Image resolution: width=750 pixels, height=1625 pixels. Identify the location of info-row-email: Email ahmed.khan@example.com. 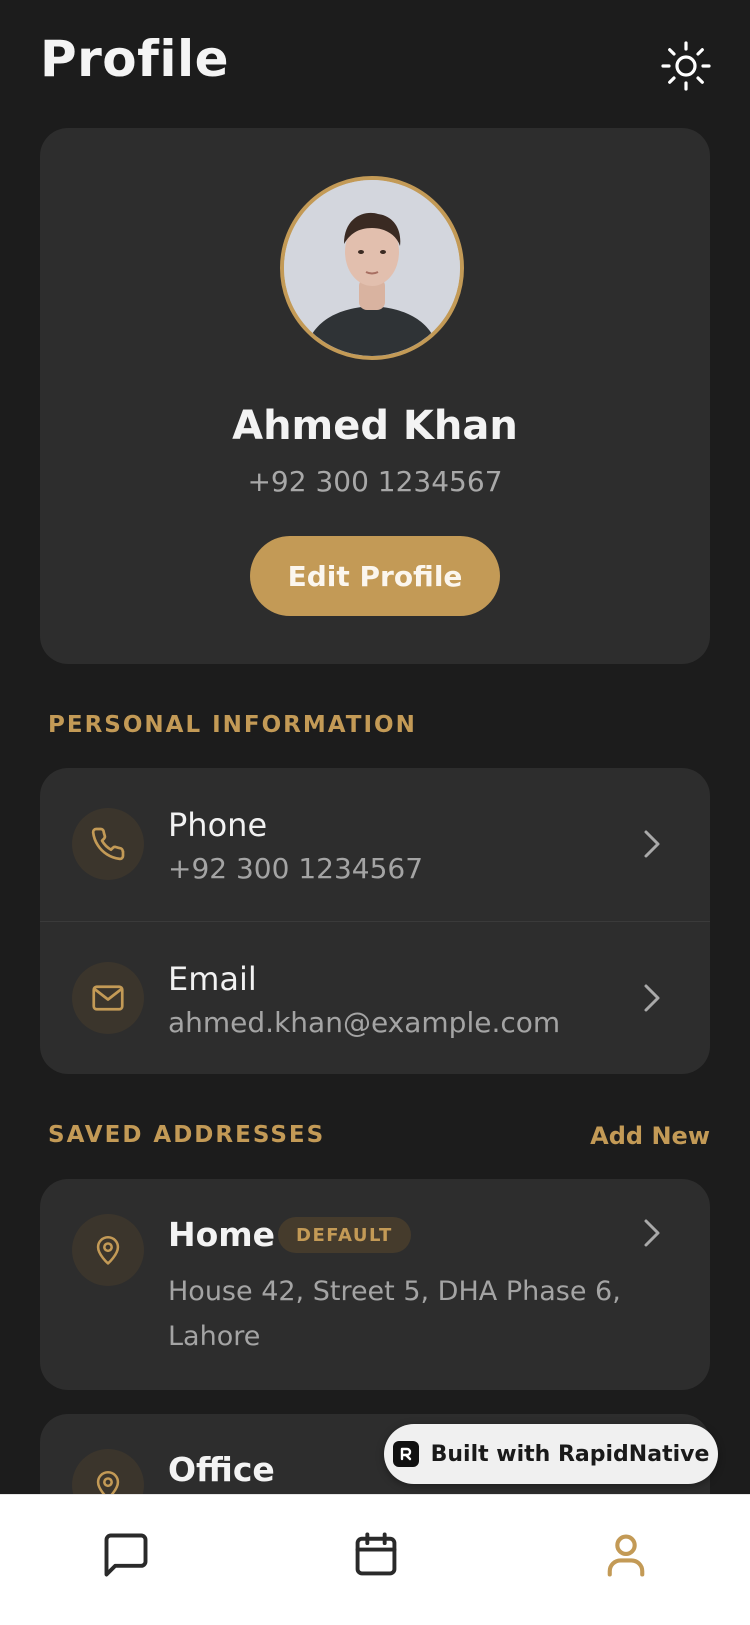
(375, 997).